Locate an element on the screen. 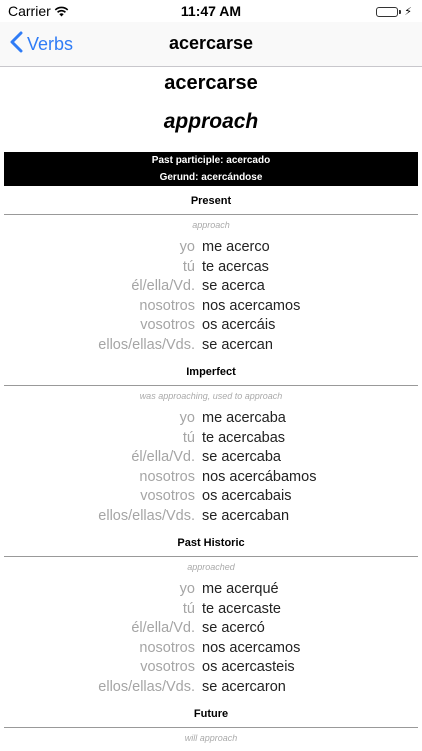 The image size is (422, 751). verb-form: se acercó is located at coordinates (233, 628).